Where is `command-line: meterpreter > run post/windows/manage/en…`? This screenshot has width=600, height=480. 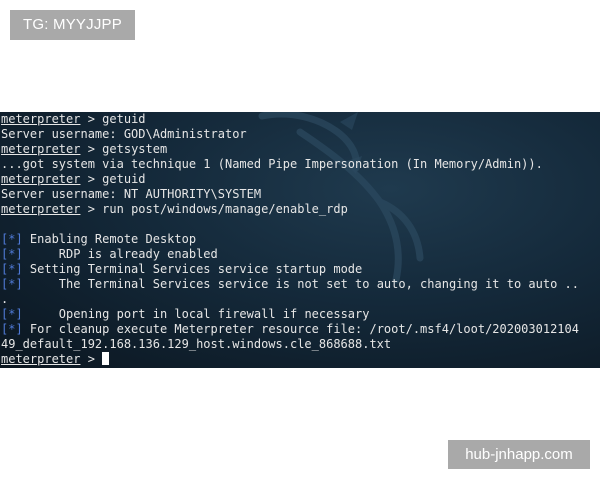
command-line: meterpreter > run post/windows/manage/en… is located at coordinates (300, 209).